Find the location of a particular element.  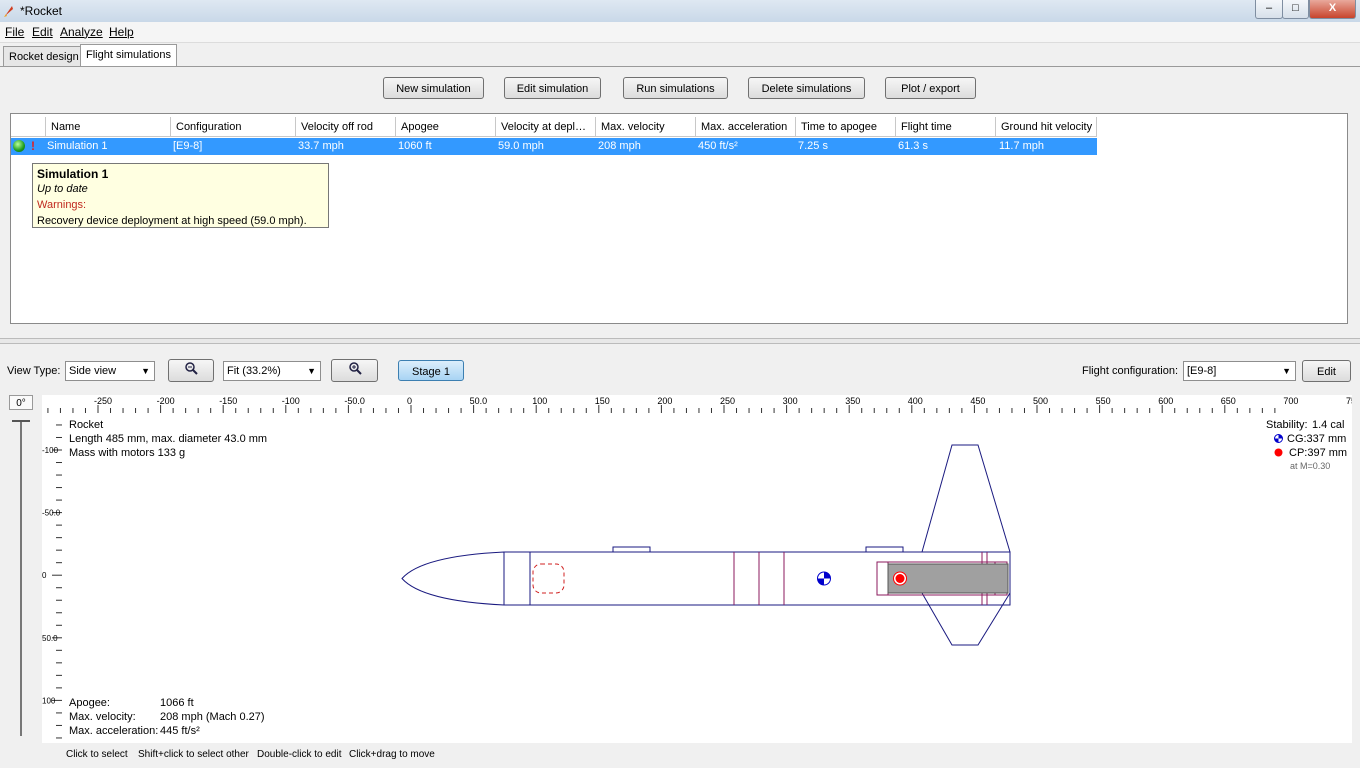

rocket-mass: Mass with motors 133 g is located at coordinates (127, 453).